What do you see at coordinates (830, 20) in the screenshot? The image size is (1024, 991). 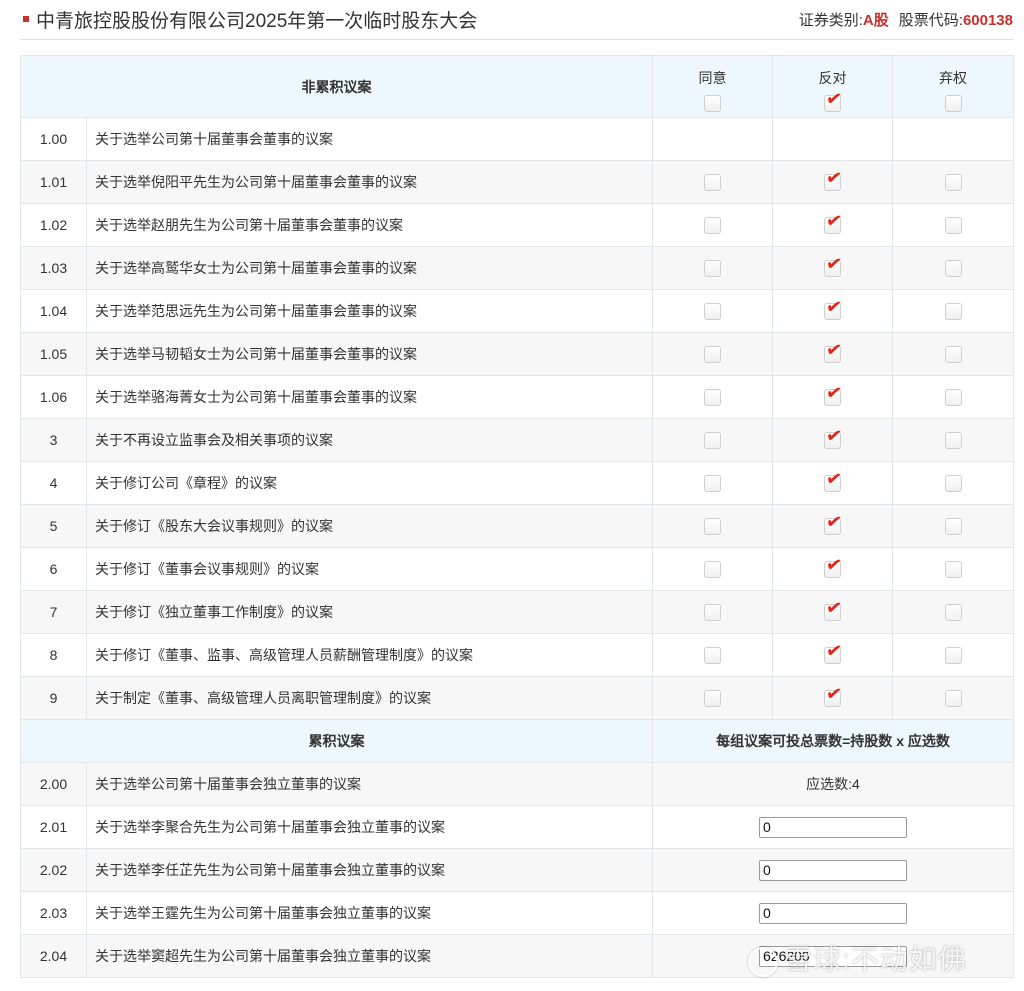 I see `security-type-label: 证券类别:` at bounding box center [830, 20].